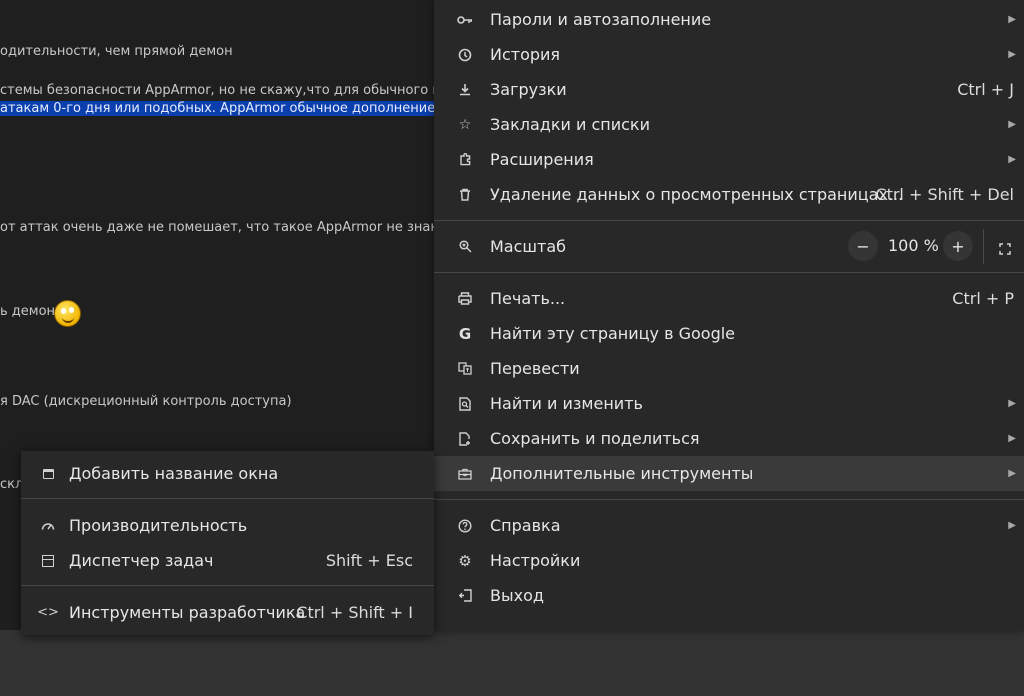 The height and width of the screenshot is (696, 1024). Describe the element at coordinates (983, 246) in the screenshot. I see `zoom-divider` at that location.